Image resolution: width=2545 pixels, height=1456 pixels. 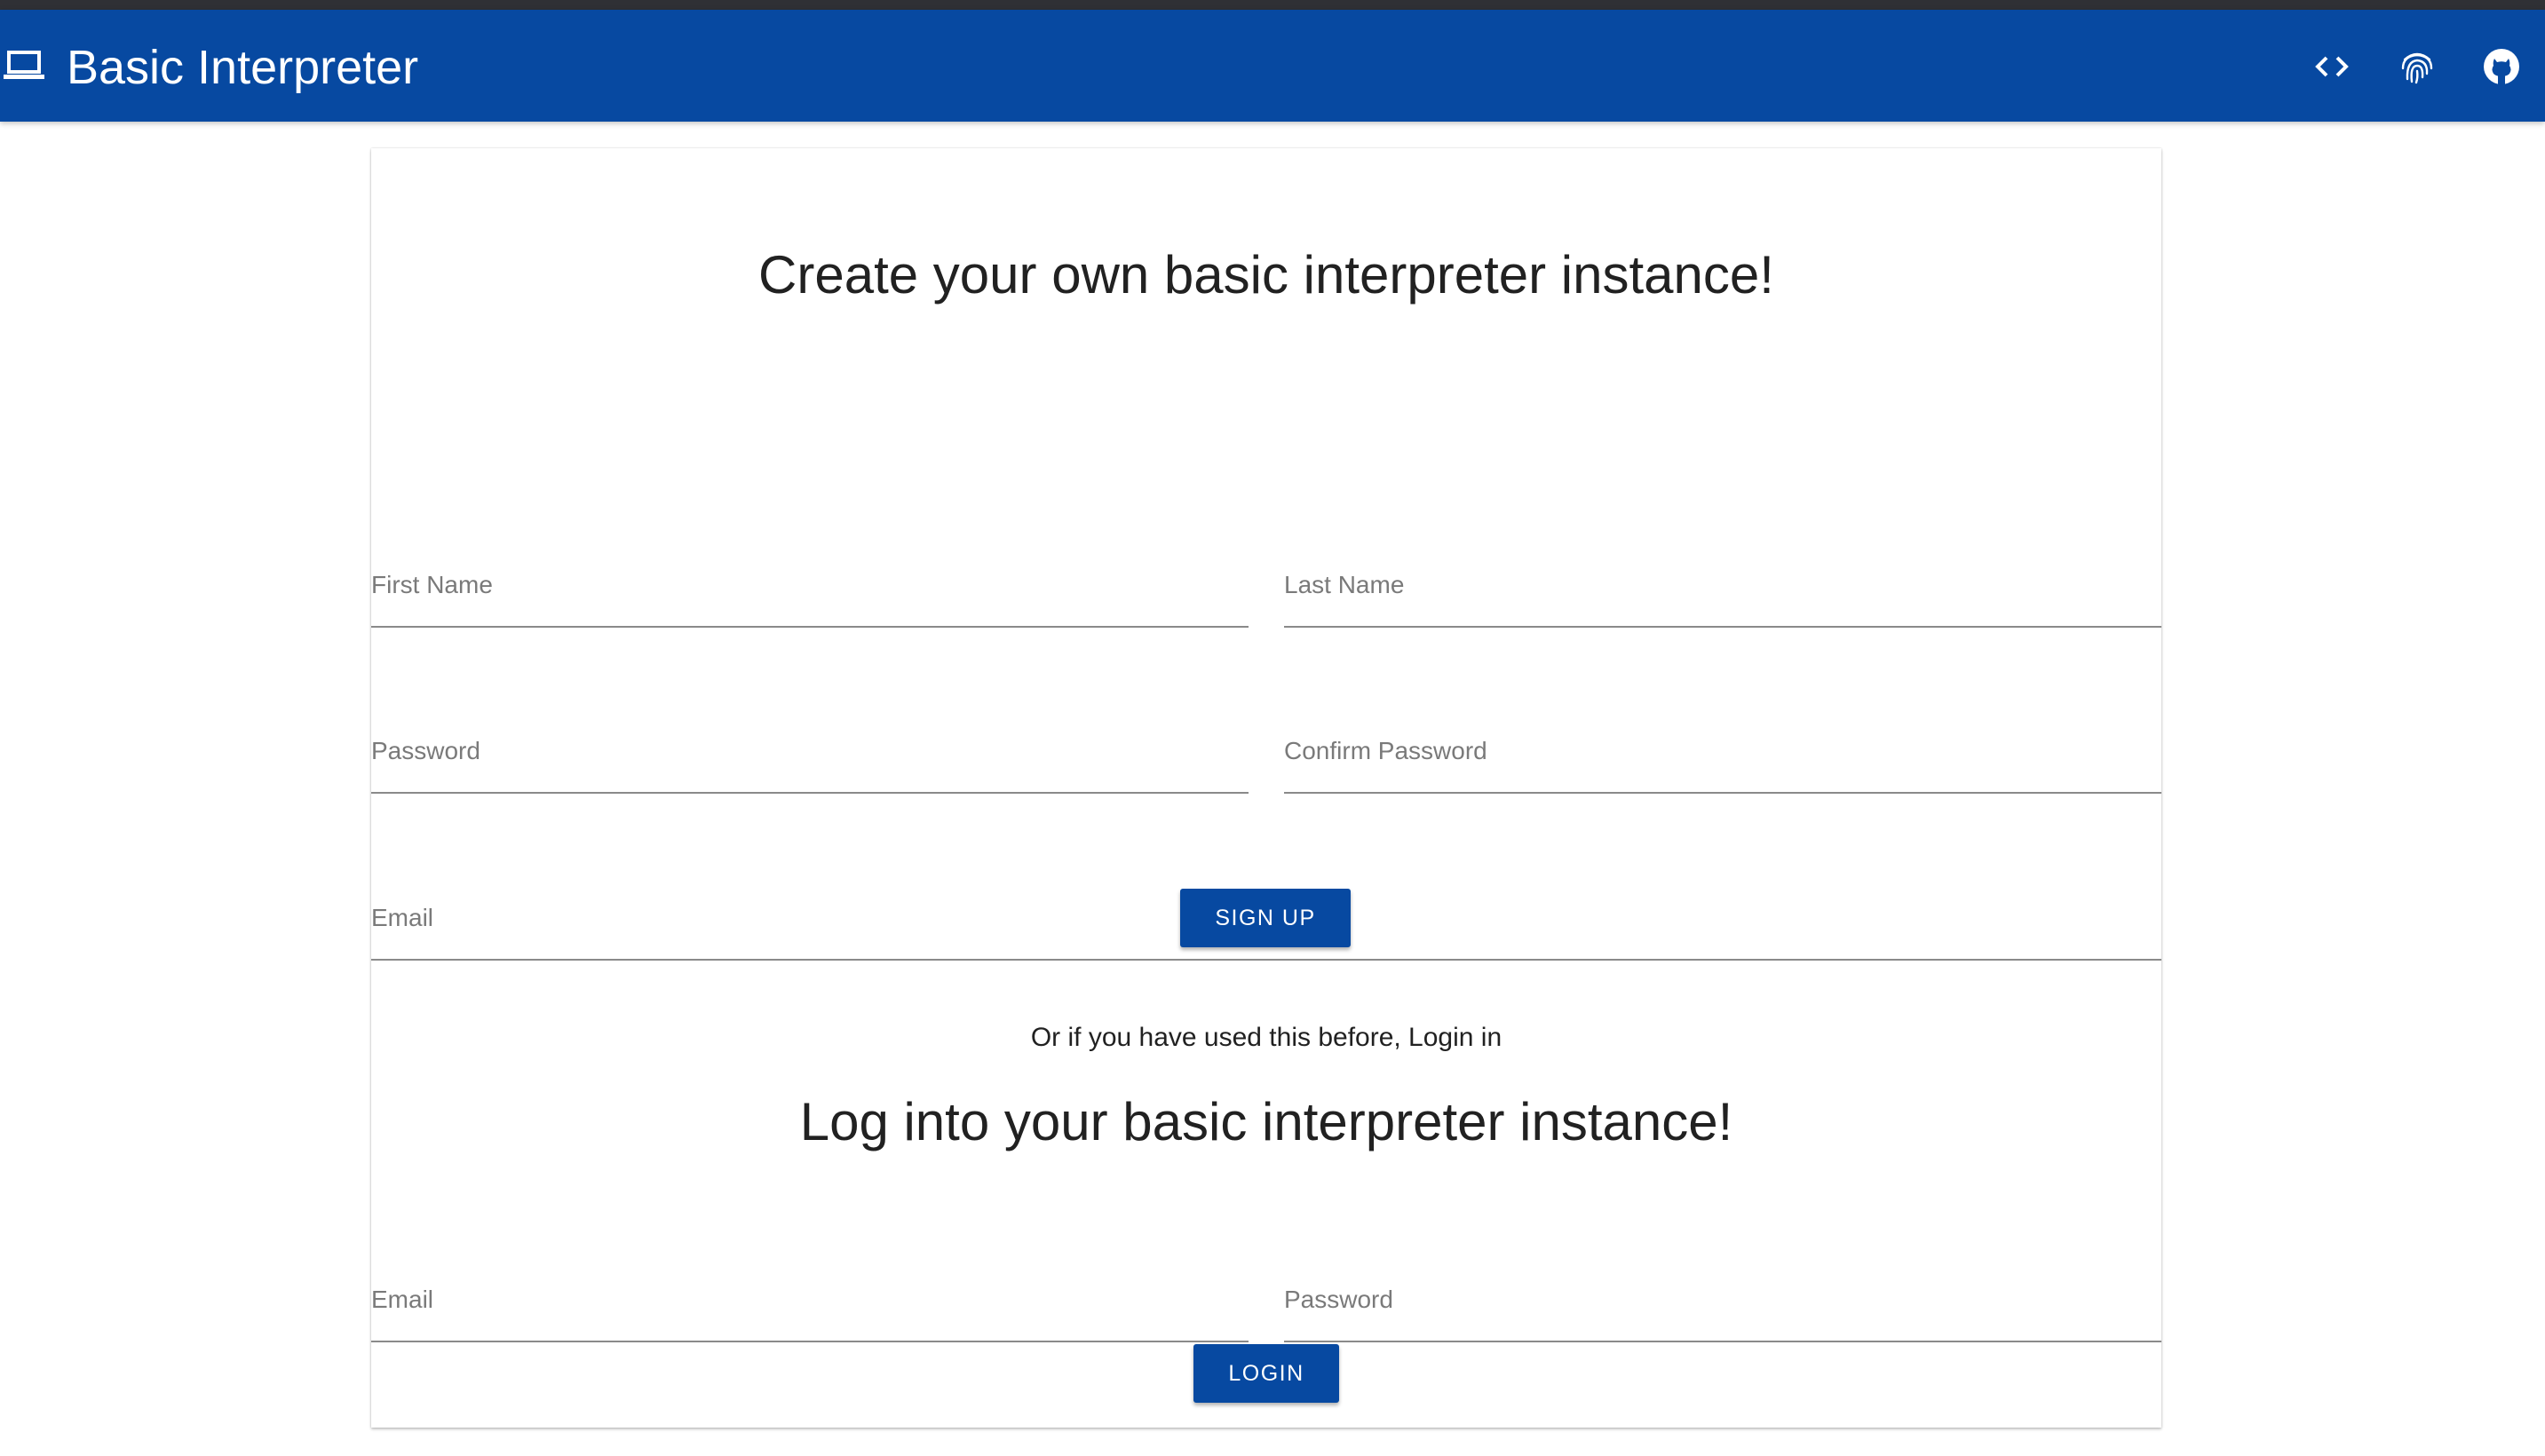 What do you see at coordinates (810, 1313) in the screenshot?
I see `login-email-input` at bounding box center [810, 1313].